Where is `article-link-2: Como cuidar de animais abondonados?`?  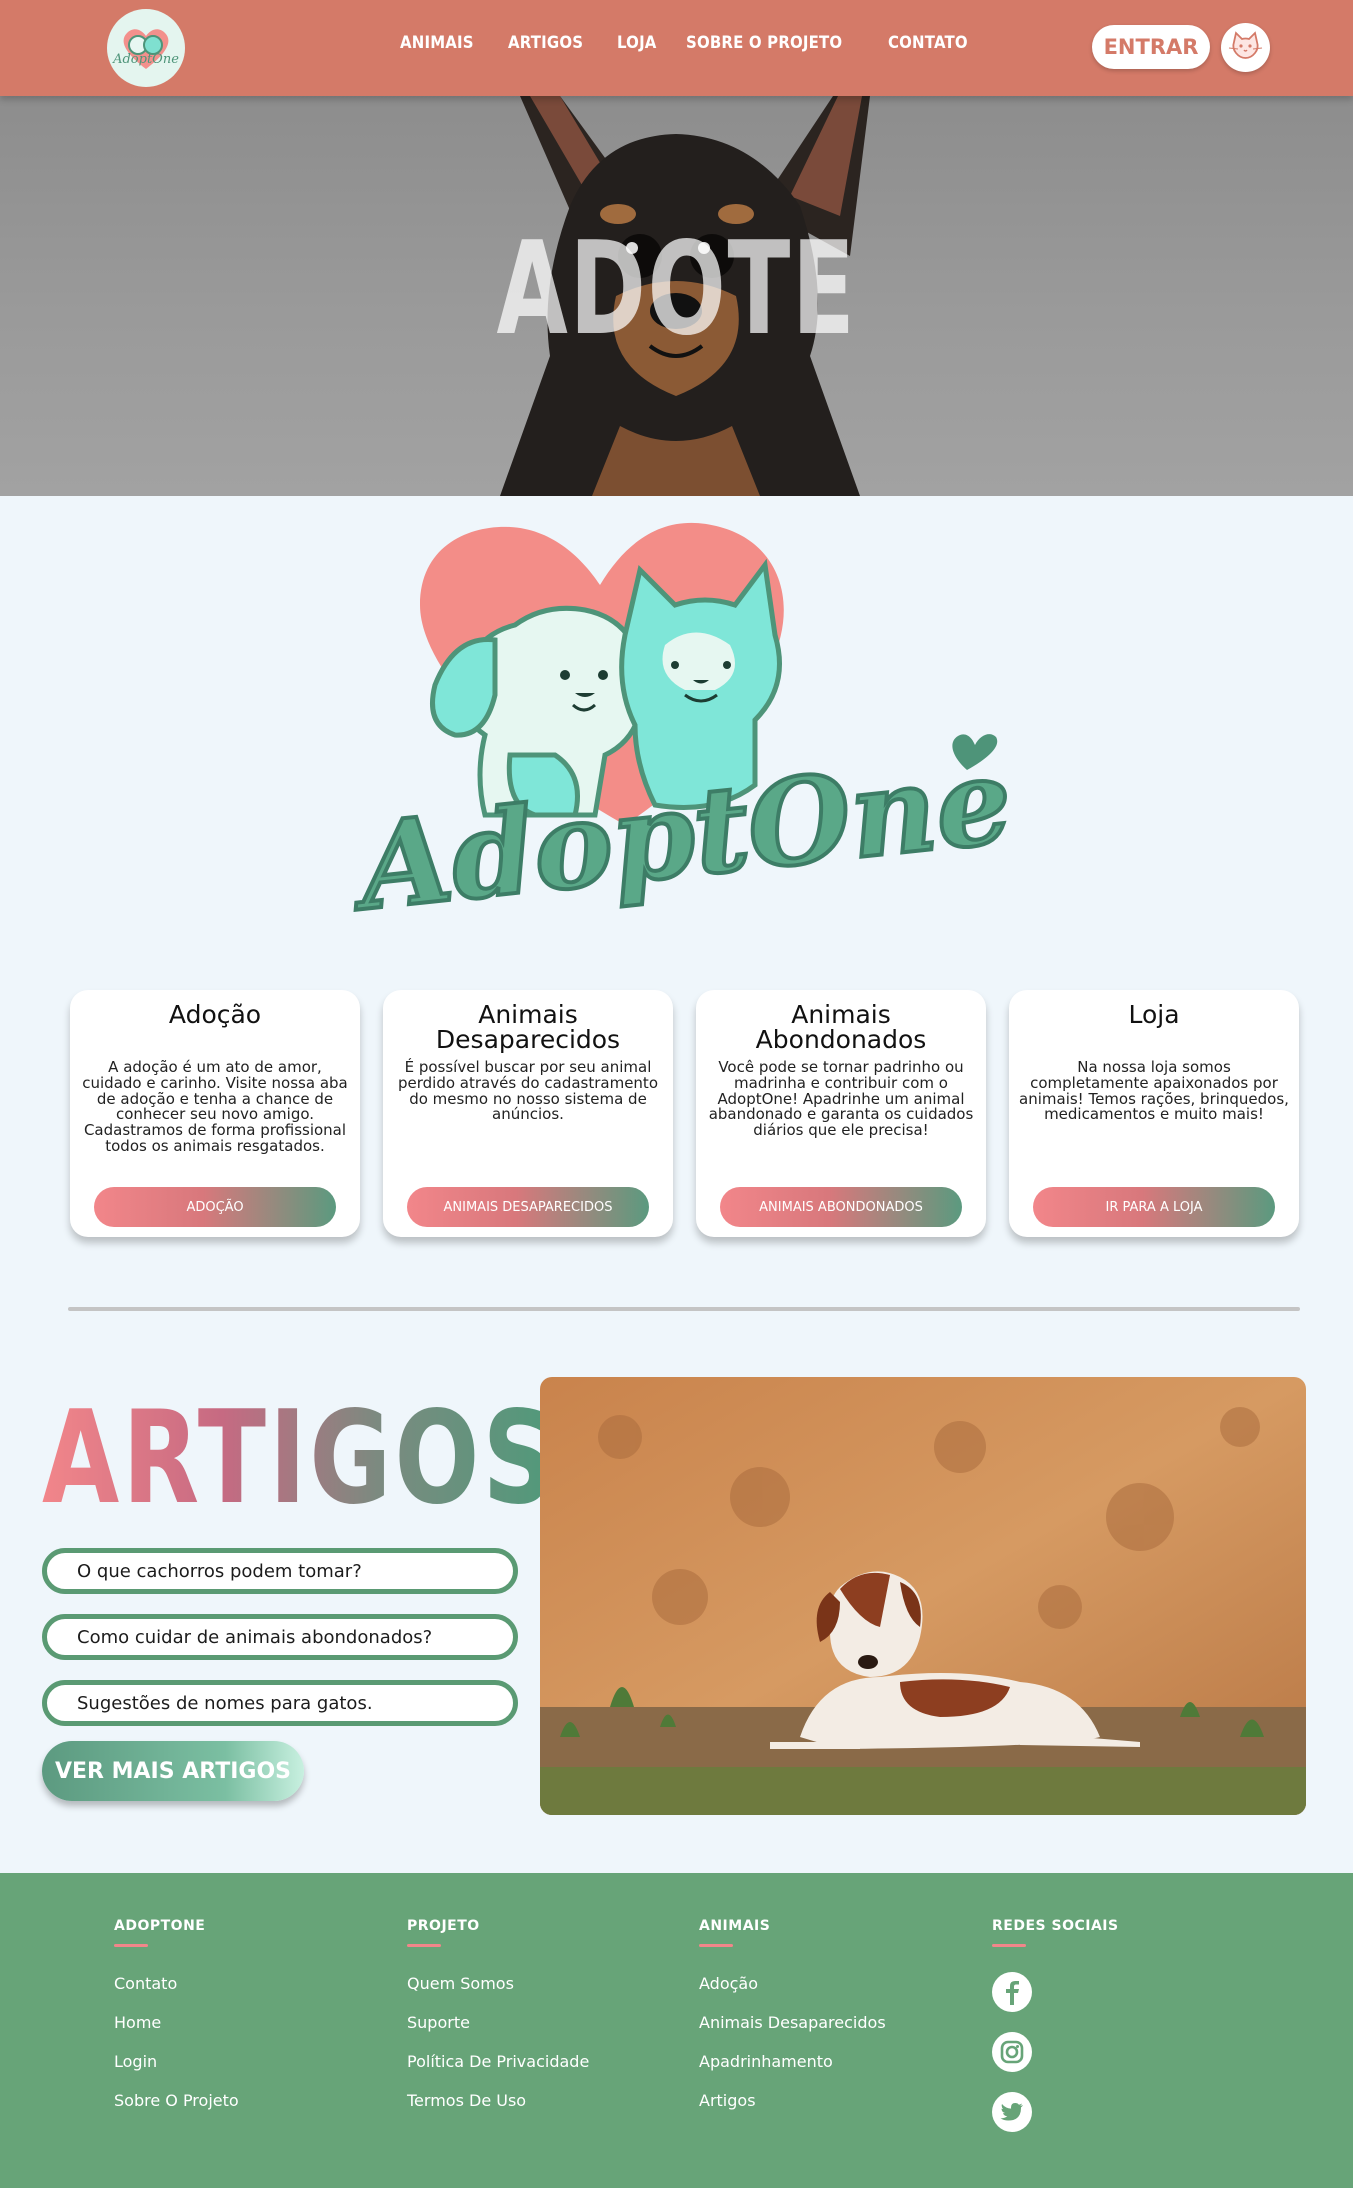 article-link-2: Como cuidar de animais abondonados? is located at coordinates (280, 1637).